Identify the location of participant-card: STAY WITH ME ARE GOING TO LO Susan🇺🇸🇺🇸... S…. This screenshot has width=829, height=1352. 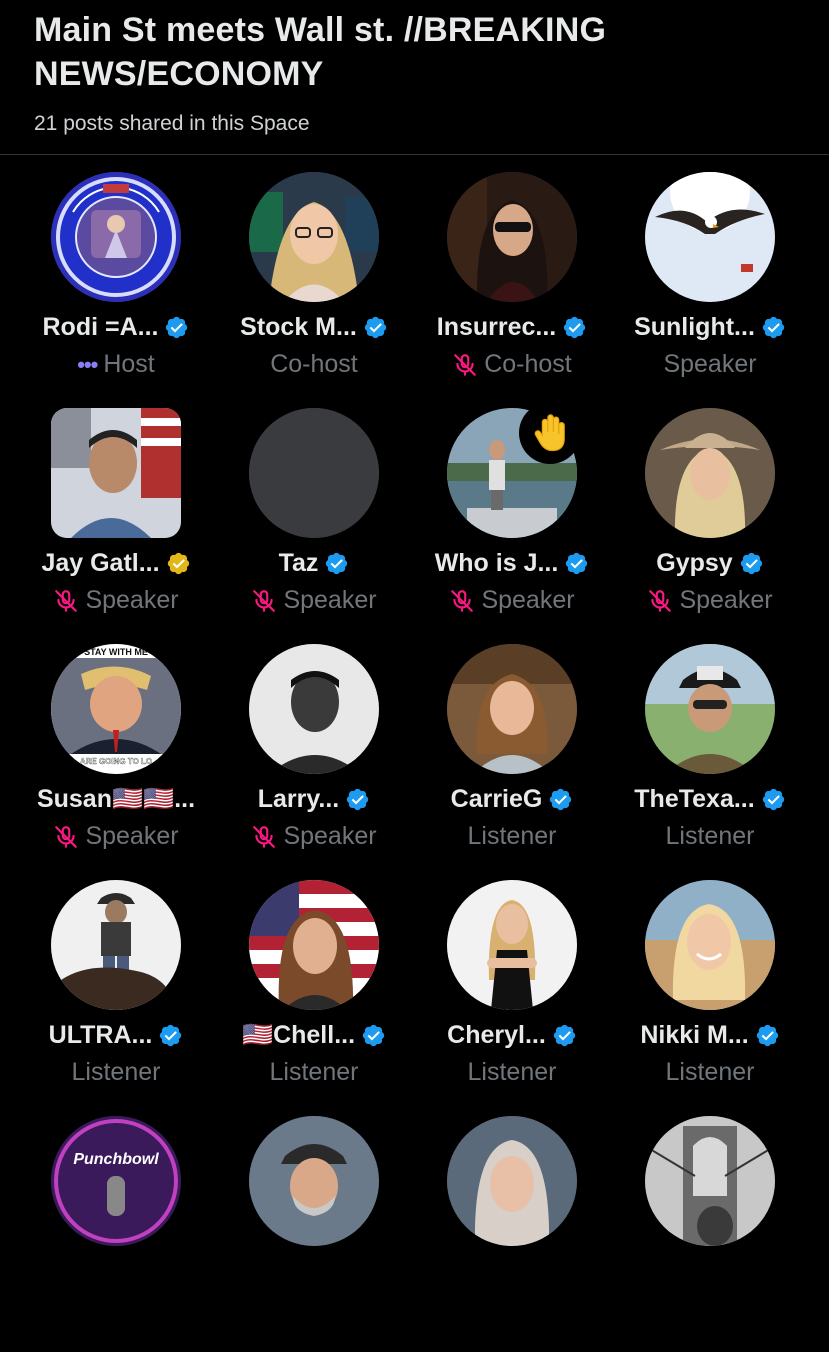
(116, 762).